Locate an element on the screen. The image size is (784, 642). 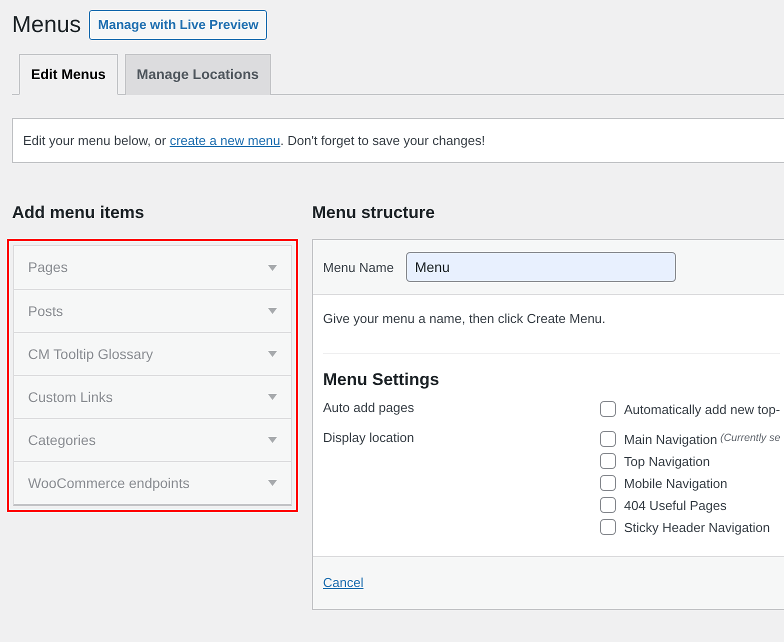
option-label: Sticky Header Navigation is located at coordinates (697, 527).